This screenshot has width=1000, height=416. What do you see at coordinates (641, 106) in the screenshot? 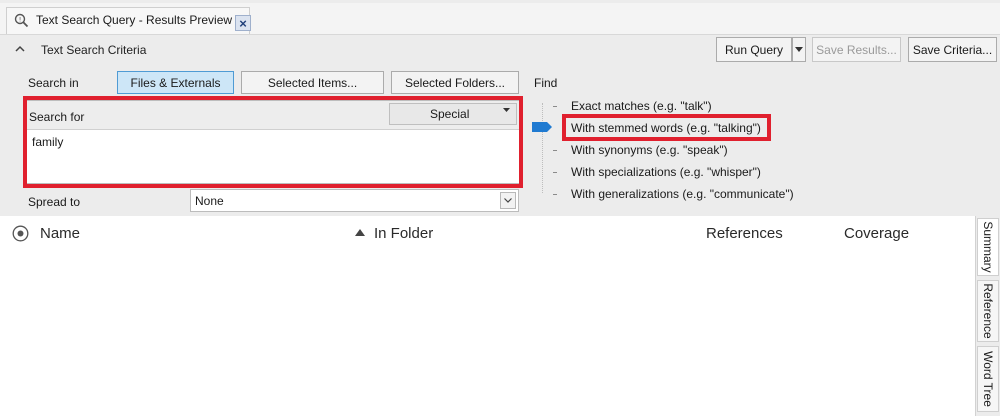
I see `find-option-exact: Exact matches (e.g. "talk")` at bounding box center [641, 106].